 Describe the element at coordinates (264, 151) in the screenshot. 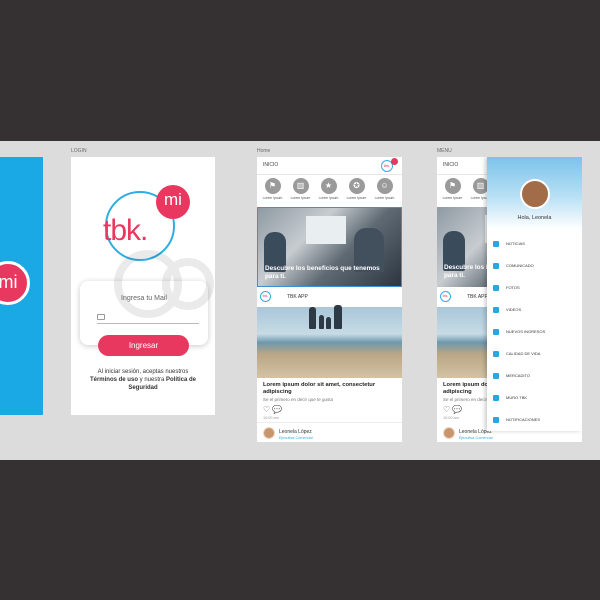

I see `artboard-label-home: Home` at that location.